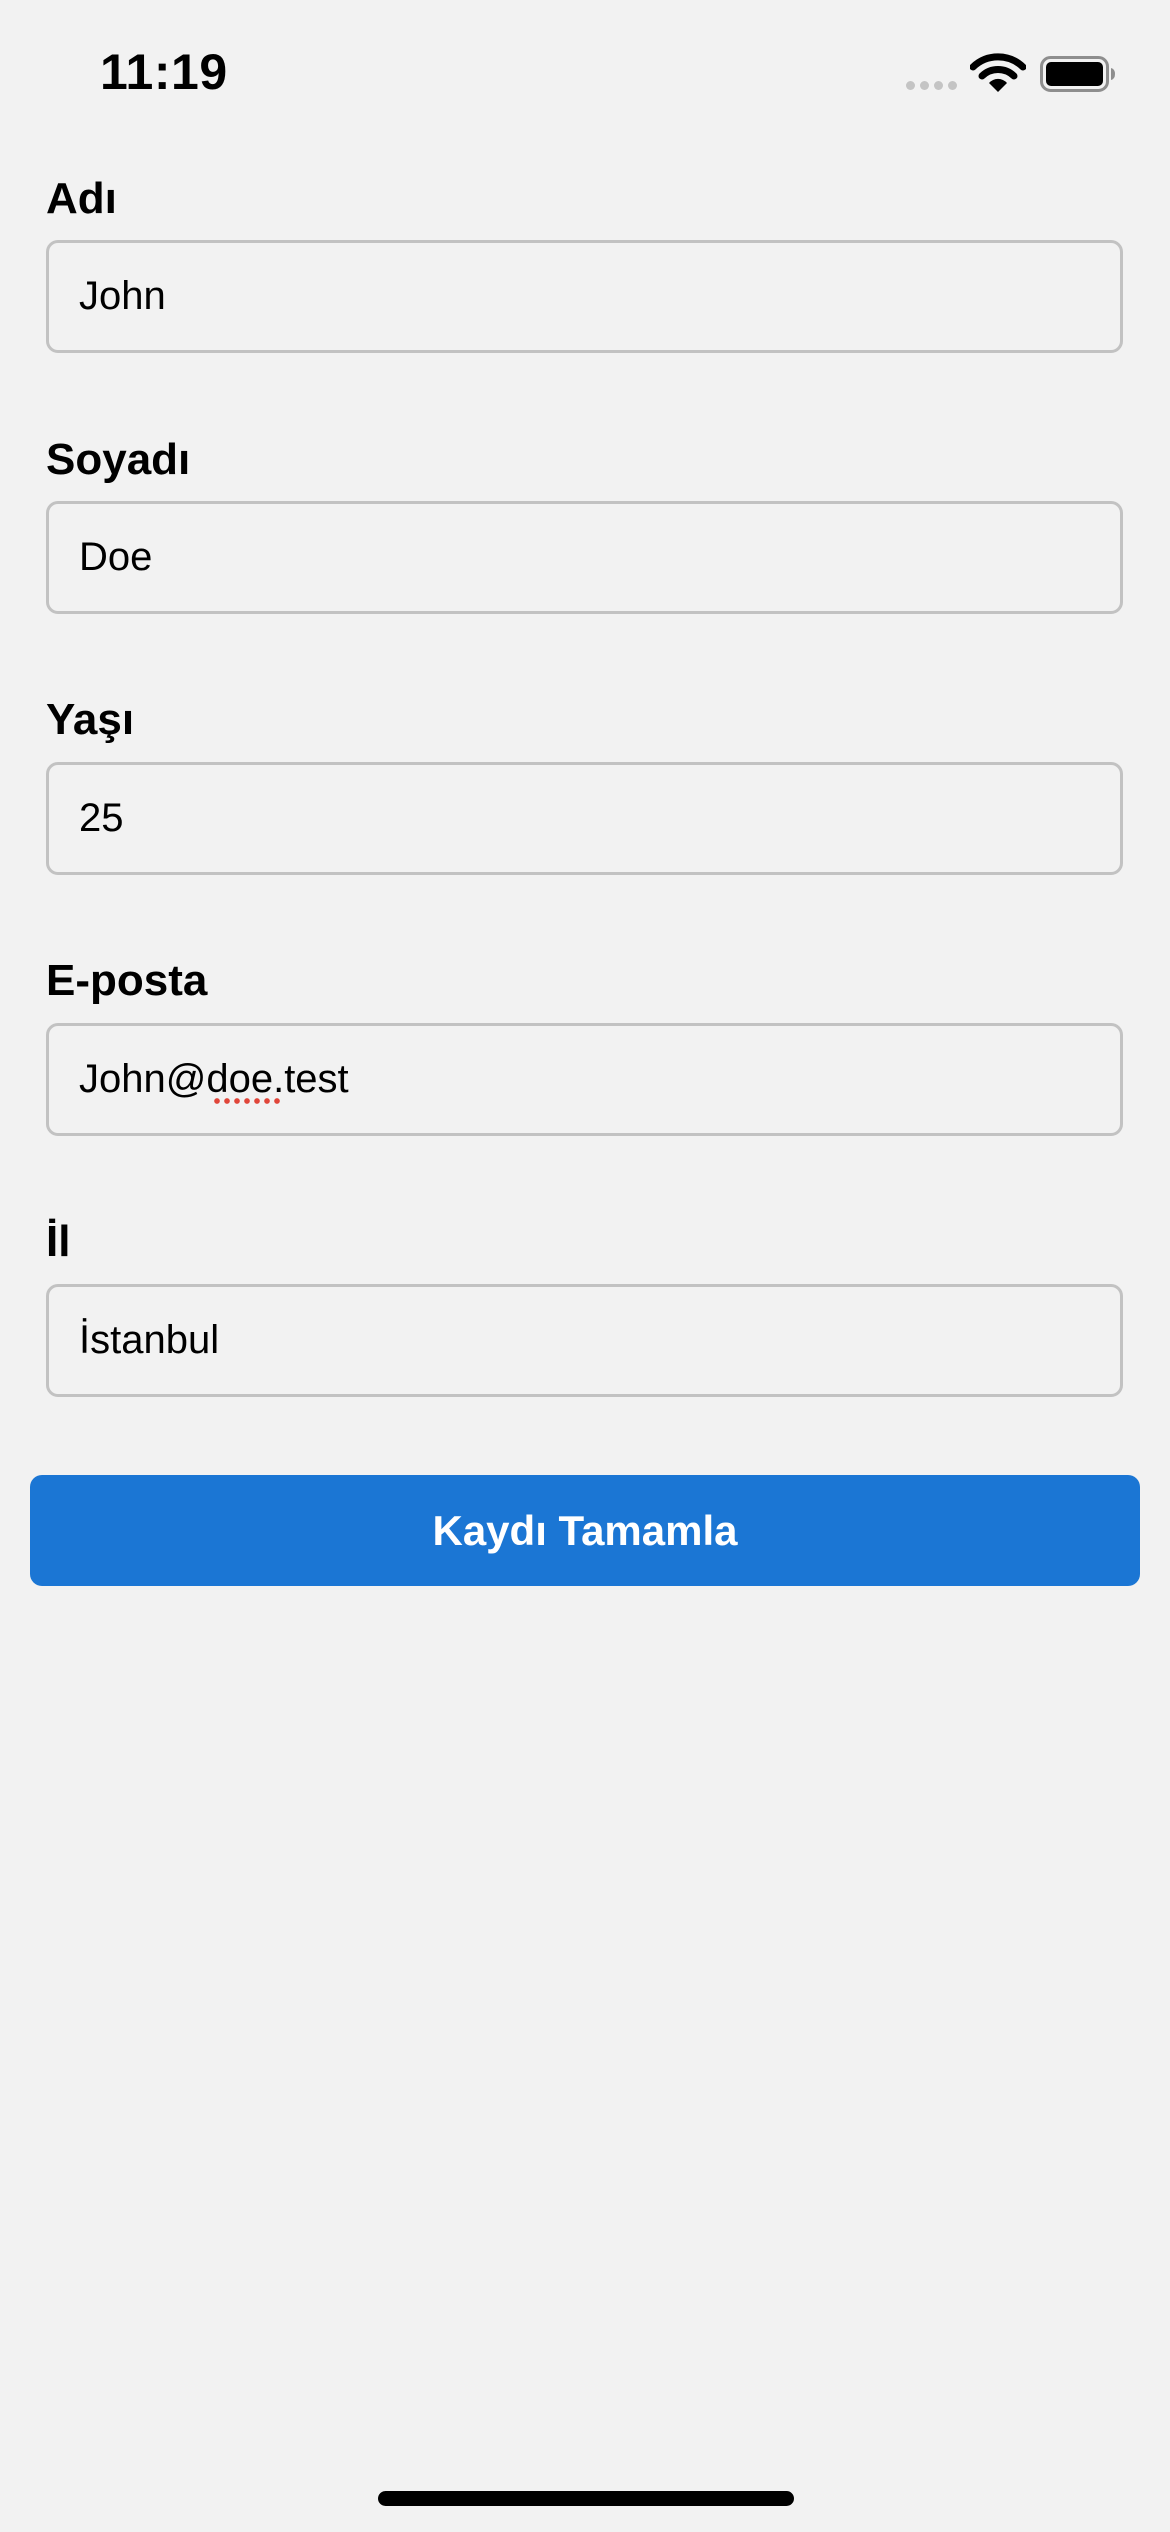  Describe the element at coordinates (584, 1340) in the screenshot. I see `city-input` at that location.